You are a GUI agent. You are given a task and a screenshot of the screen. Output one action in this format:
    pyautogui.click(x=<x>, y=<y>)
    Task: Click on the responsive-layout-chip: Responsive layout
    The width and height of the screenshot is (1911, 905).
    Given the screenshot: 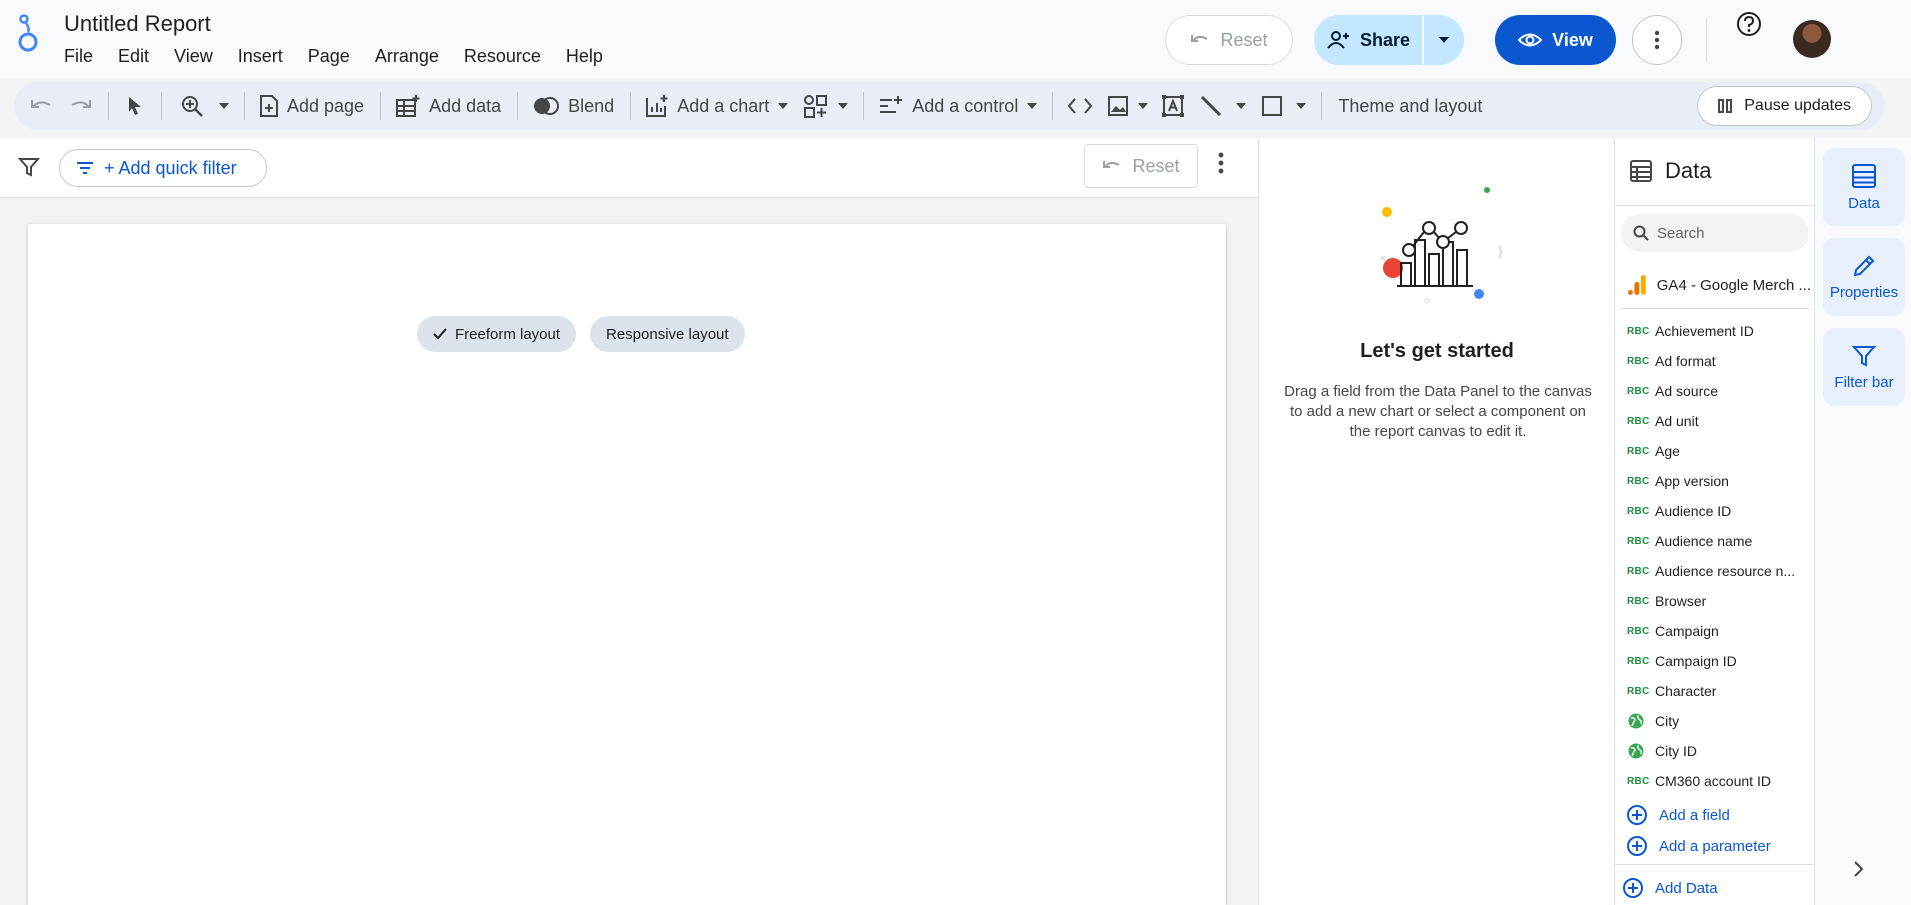 What is the action you would take?
    pyautogui.click(x=667, y=334)
    